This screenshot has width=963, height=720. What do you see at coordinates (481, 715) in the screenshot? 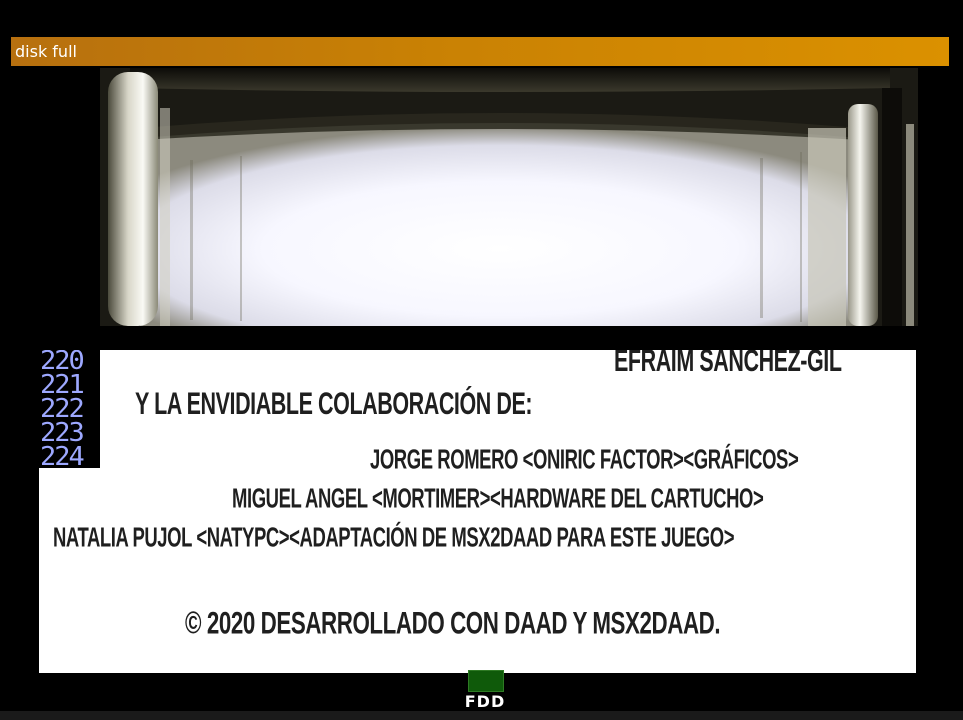
I see `desktop-edge` at bounding box center [481, 715].